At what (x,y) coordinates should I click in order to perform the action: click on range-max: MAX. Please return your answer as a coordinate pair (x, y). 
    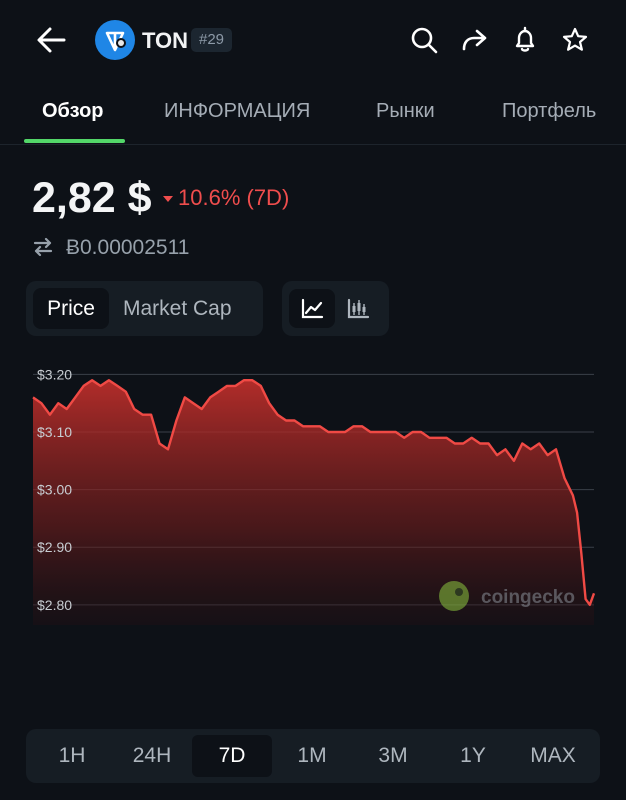
    Looking at the image, I should click on (553, 756).